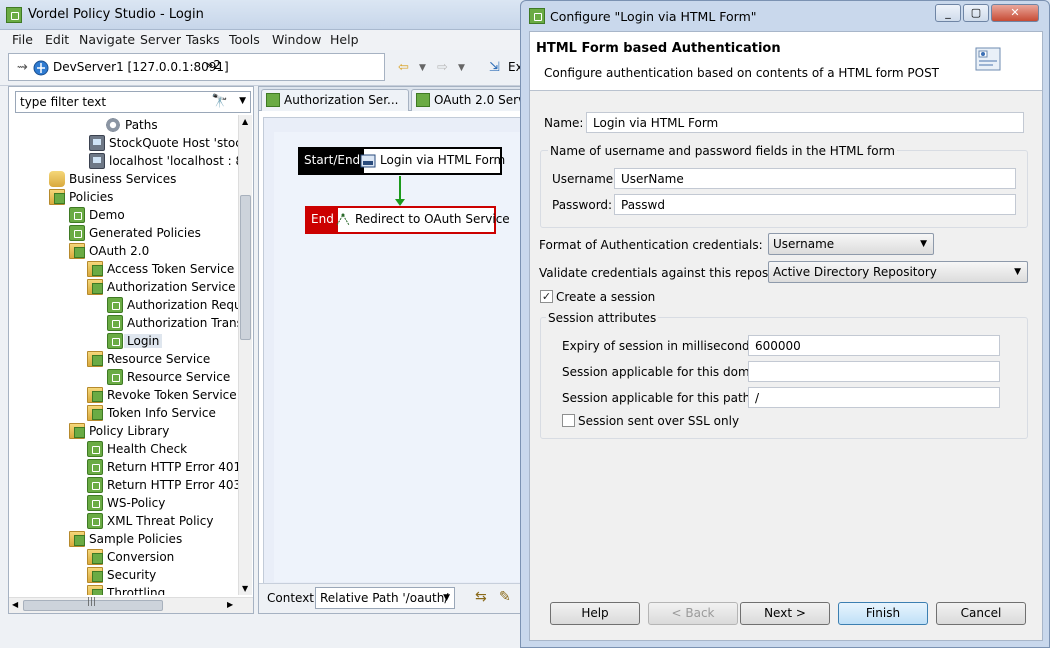 Image resolution: width=1050 pixels, height=648 pixels. Describe the element at coordinates (874, 371) in the screenshot. I see `domain-field` at that location.